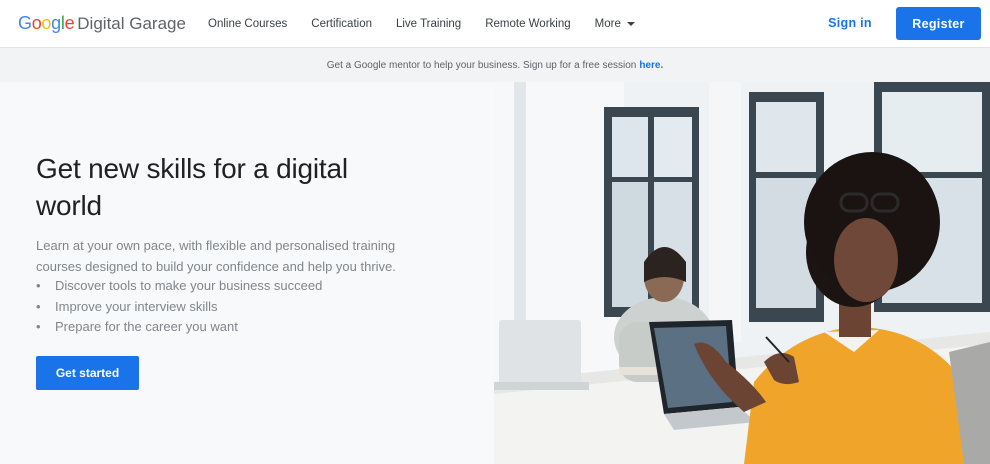  I want to click on nav-item-live-training: Live Training, so click(428, 24).